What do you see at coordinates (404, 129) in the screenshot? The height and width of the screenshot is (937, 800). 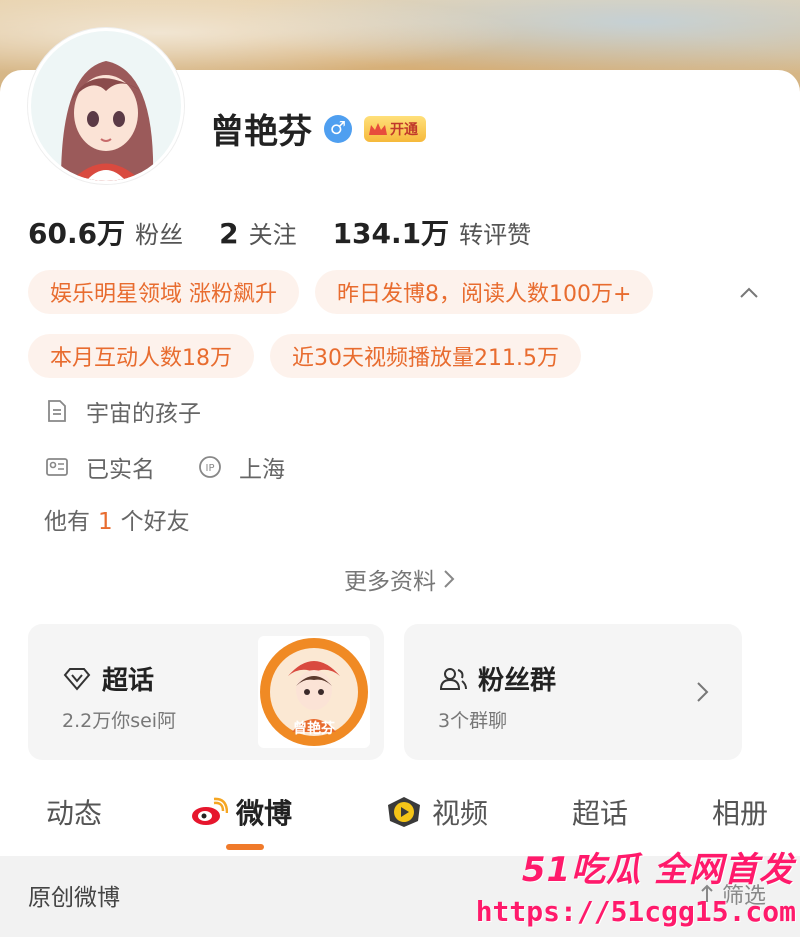 I see `vip-label: 开通` at bounding box center [404, 129].